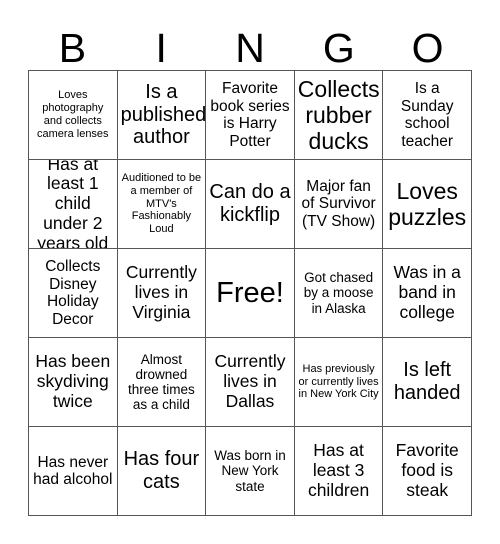  I want to click on bingo-cell-label: Major fan of Survivor (TV Show), so click(338, 203).